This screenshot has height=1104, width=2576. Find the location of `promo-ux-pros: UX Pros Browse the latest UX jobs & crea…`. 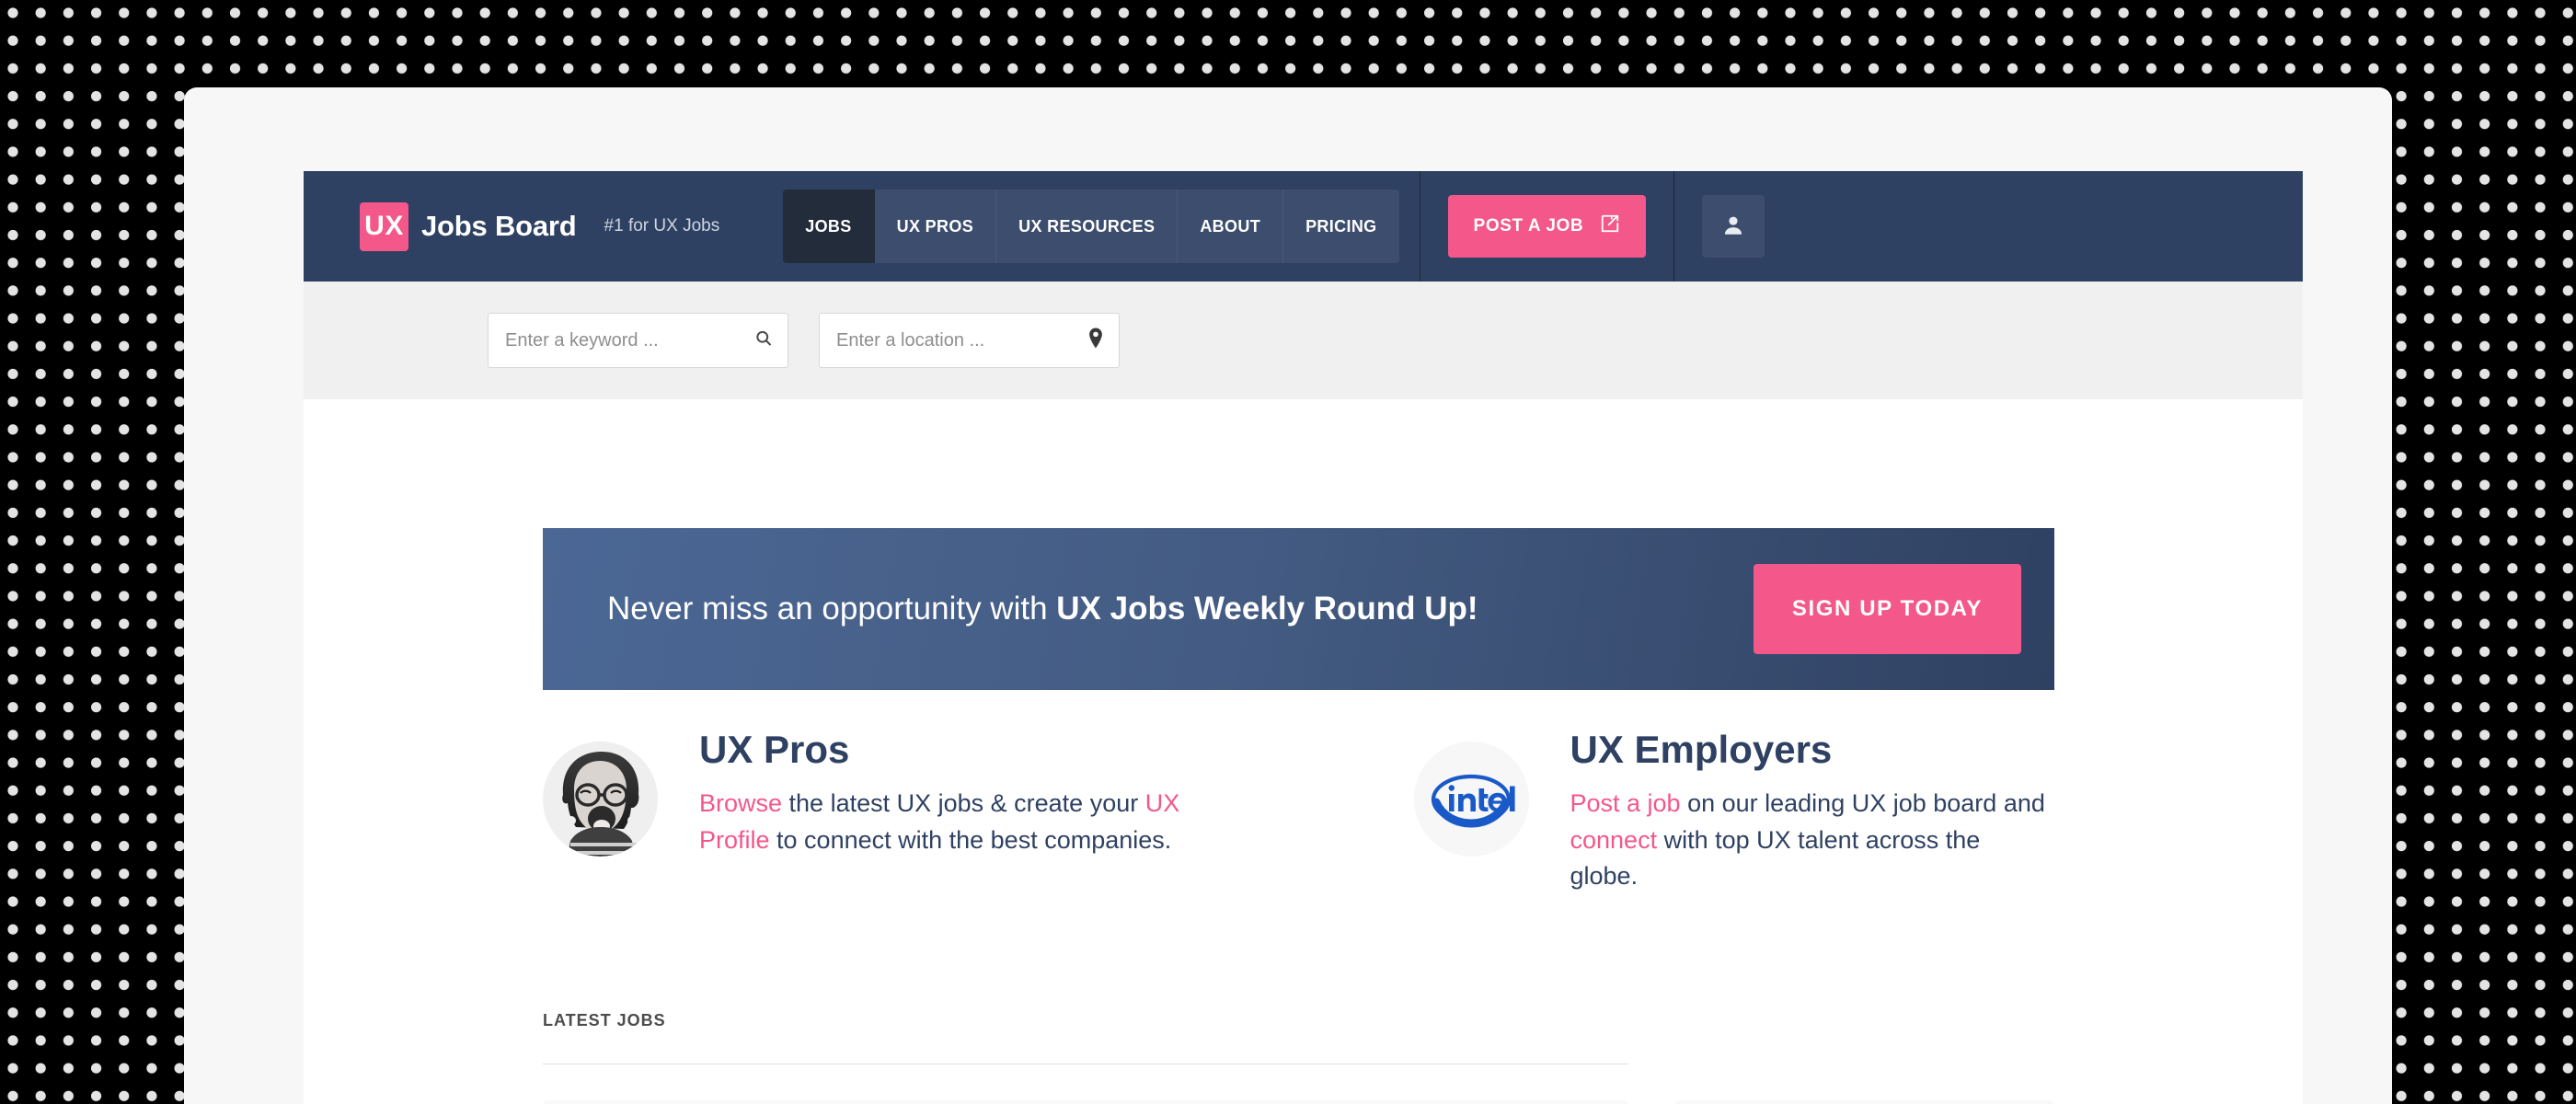

promo-ux-pros: UX Pros Browse the latest UX jobs & crea… is located at coordinates (921, 812).